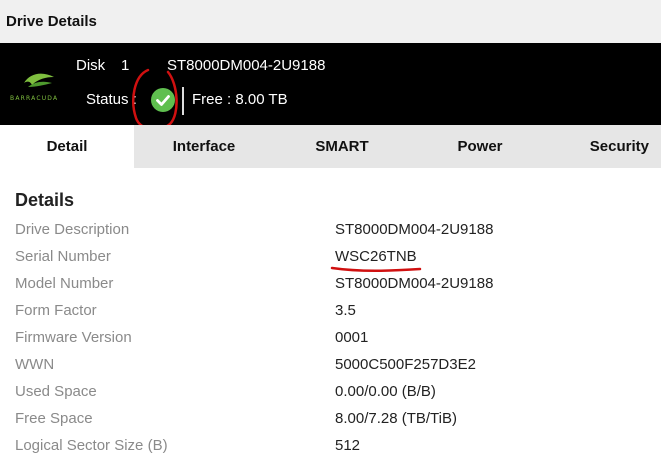 Image resolution: width=661 pixels, height=464 pixels. What do you see at coordinates (396, 418) in the screenshot?
I see `detail-value: 8.00/7.28 (TB/TiB)` at bounding box center [396, 418].